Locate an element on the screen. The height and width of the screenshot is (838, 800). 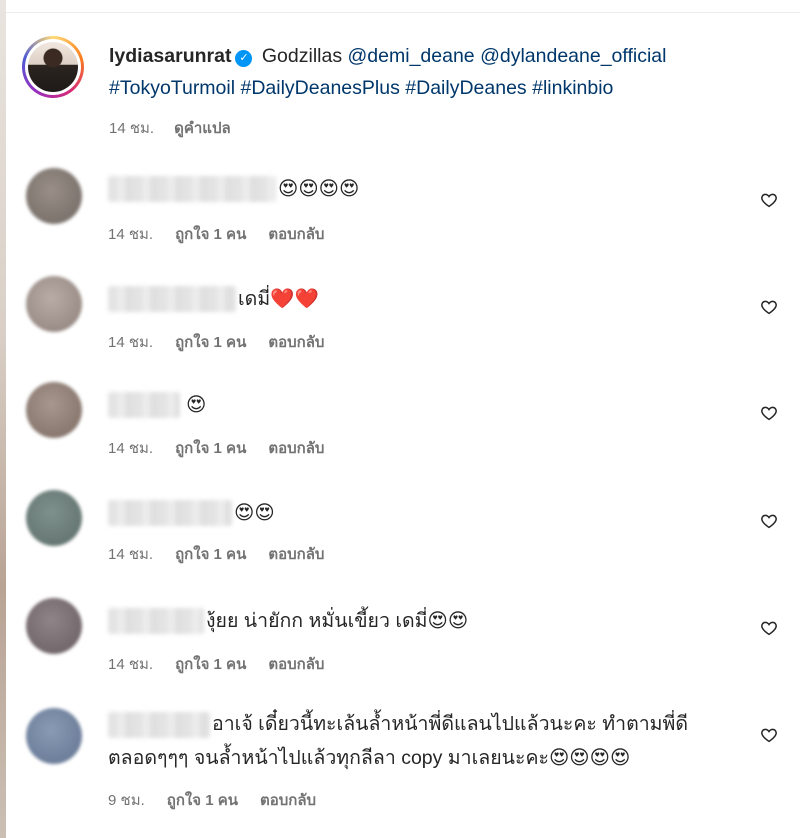
comment-item: 😍 14 ชม. ถูกใจ 1 คน ตอบกลับ is located at coordinates (400, 430).